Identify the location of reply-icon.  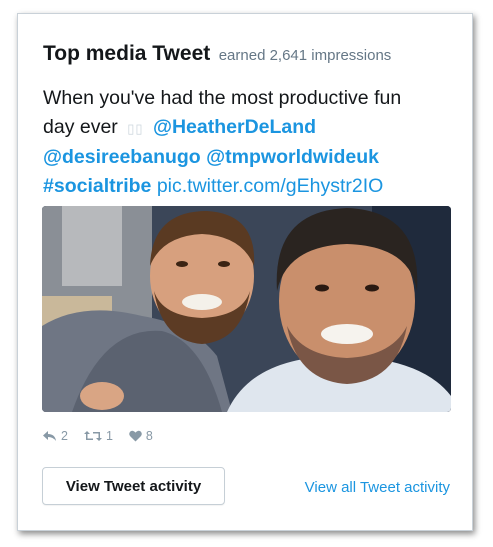
(49, 436).